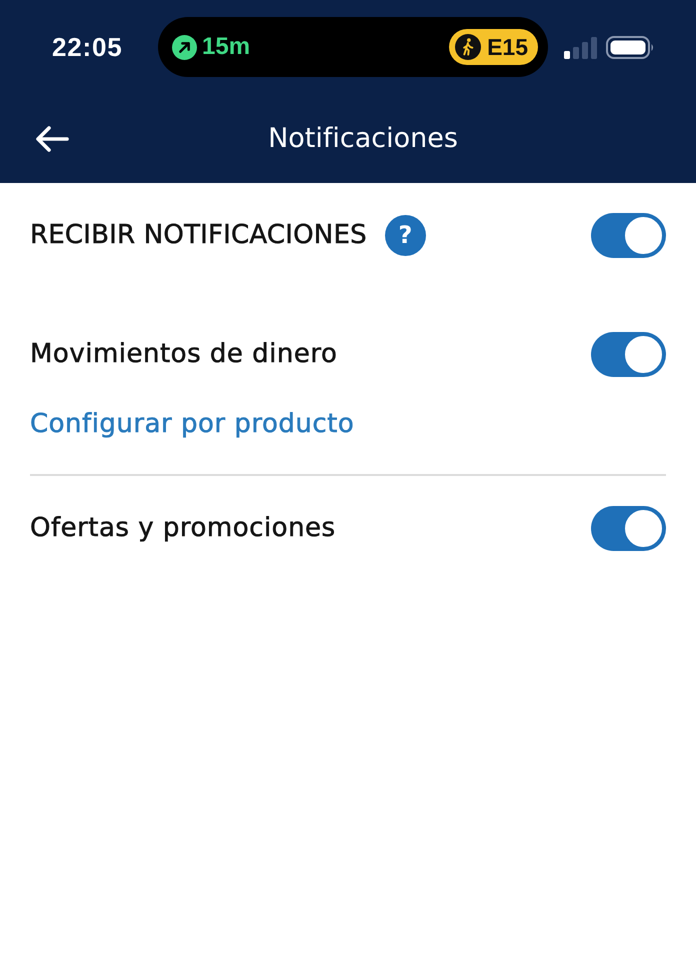 The height and width of the screenshot is (974, 696). I want to click on walking-person-icon, so click(468, 47).